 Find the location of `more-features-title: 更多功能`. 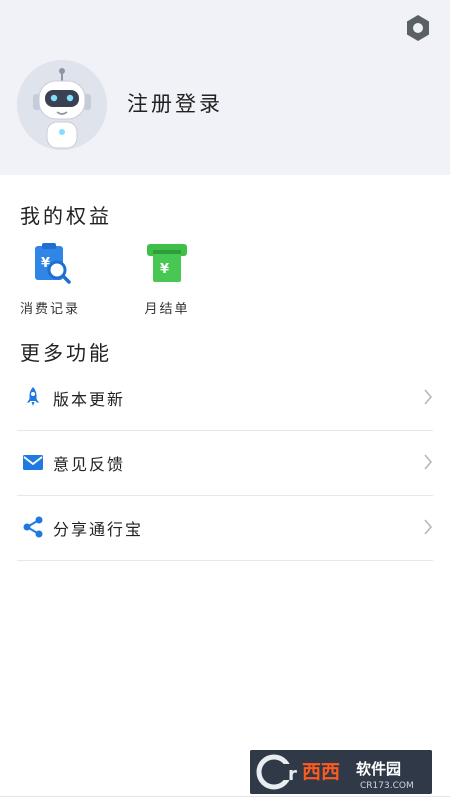

more-features-title: 更多功能 is located at coordinates (66, 353).